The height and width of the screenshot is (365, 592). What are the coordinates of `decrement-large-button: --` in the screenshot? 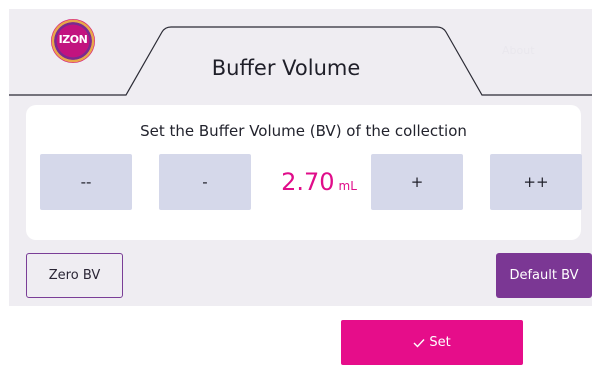 It's located at (86, 182).